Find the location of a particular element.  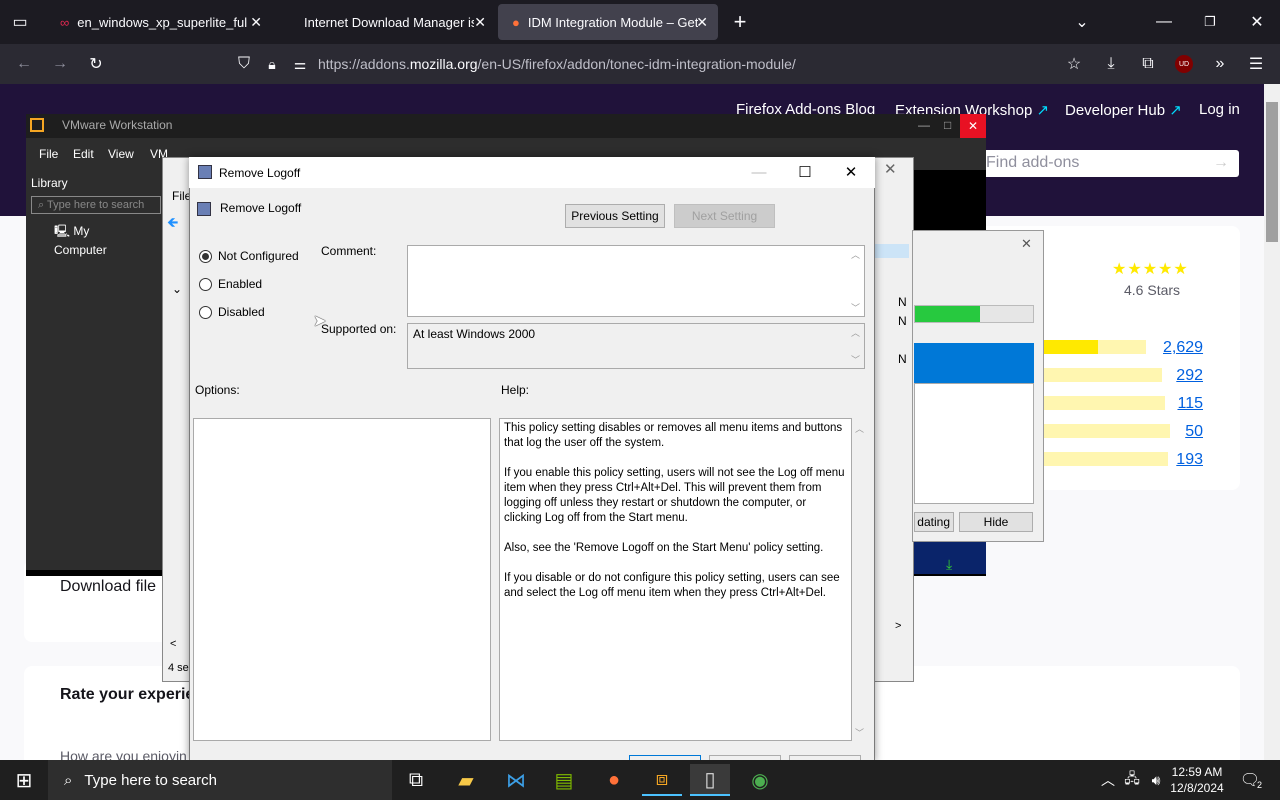

rating-count: 2,629 is located at coordinates (1183, 348).